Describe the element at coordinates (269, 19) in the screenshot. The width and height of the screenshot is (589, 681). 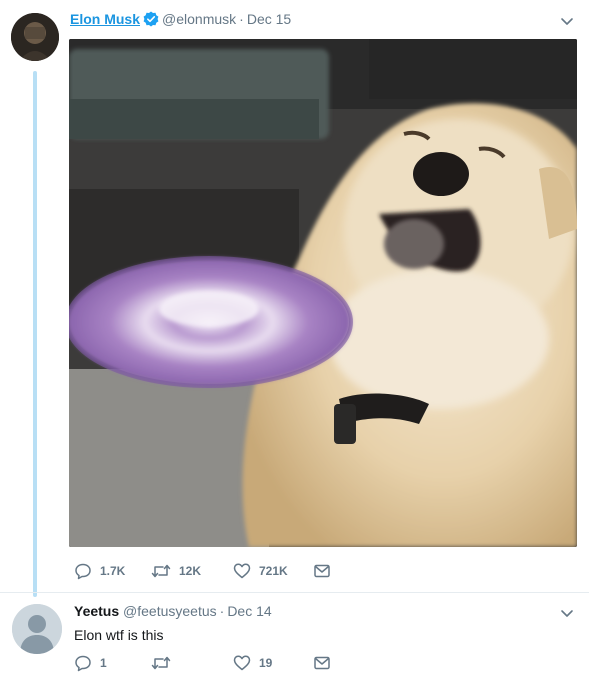
I see `tweet-date: Dec 15` at that location.